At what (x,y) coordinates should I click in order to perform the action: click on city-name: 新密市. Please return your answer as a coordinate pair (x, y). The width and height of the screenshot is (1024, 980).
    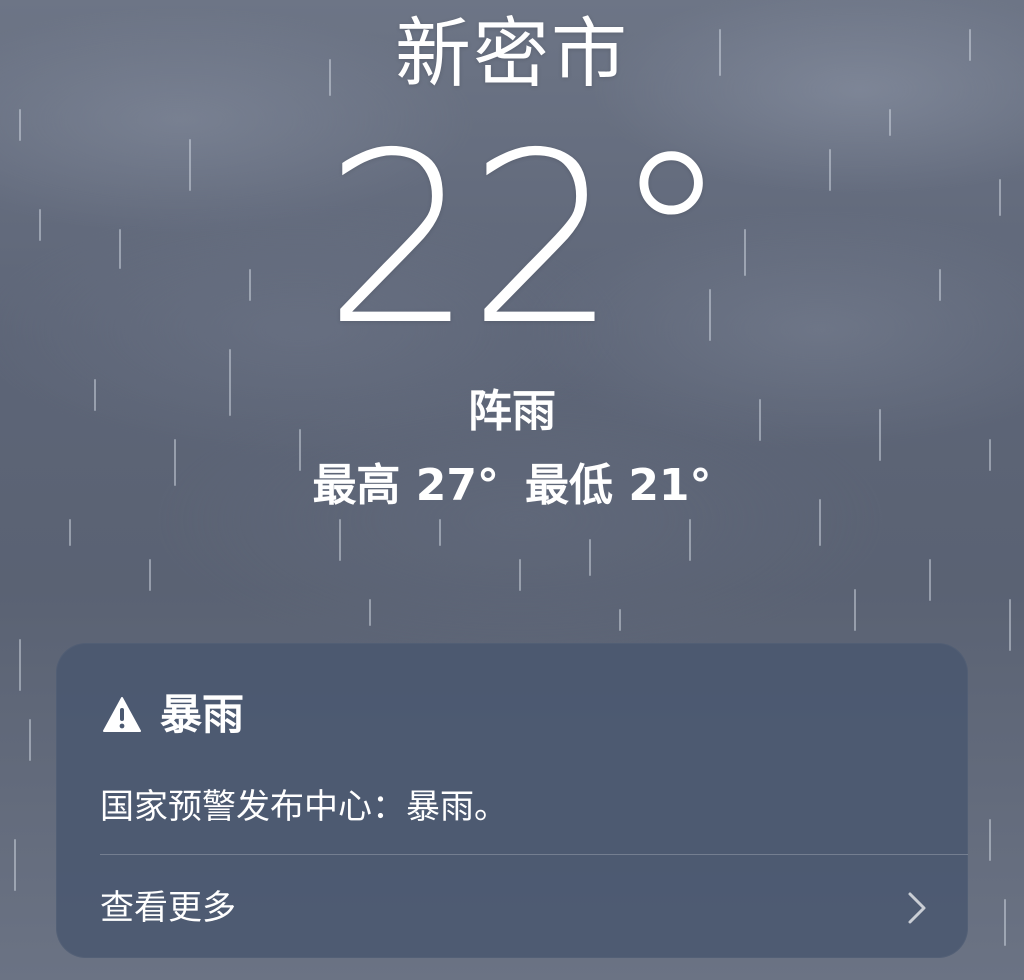
    Looking at the image, I should click on (512, 53).